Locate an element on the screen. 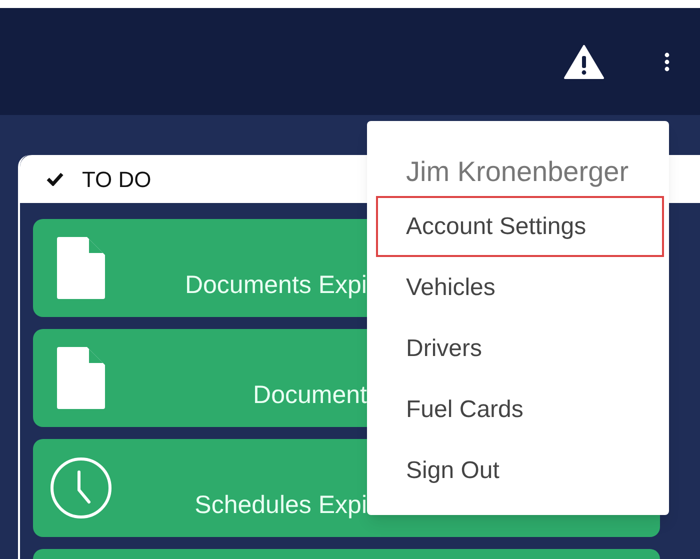  user-name: Jim Kronenberger is located at coordinates (517, 172).